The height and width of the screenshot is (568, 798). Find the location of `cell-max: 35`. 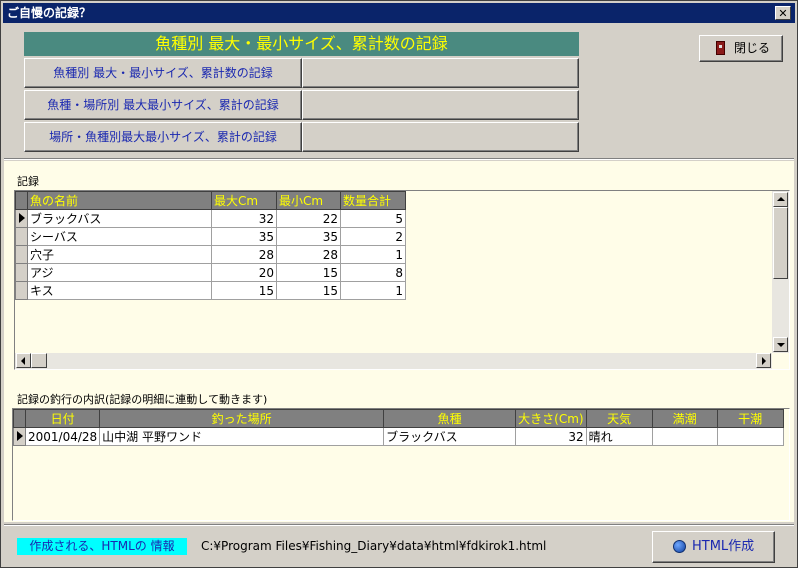

cell-max: 35 is located at coordinates (244, 236).